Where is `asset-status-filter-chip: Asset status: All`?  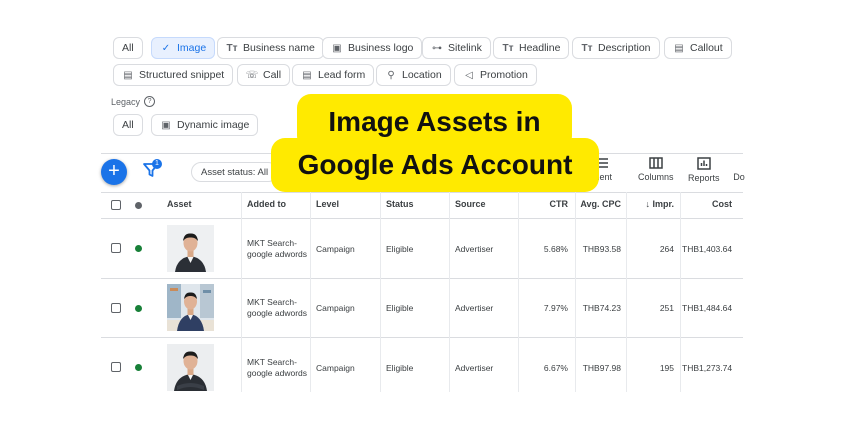
asset-status-filter-chip: Asset status: All is located at coordinates (235, 172).